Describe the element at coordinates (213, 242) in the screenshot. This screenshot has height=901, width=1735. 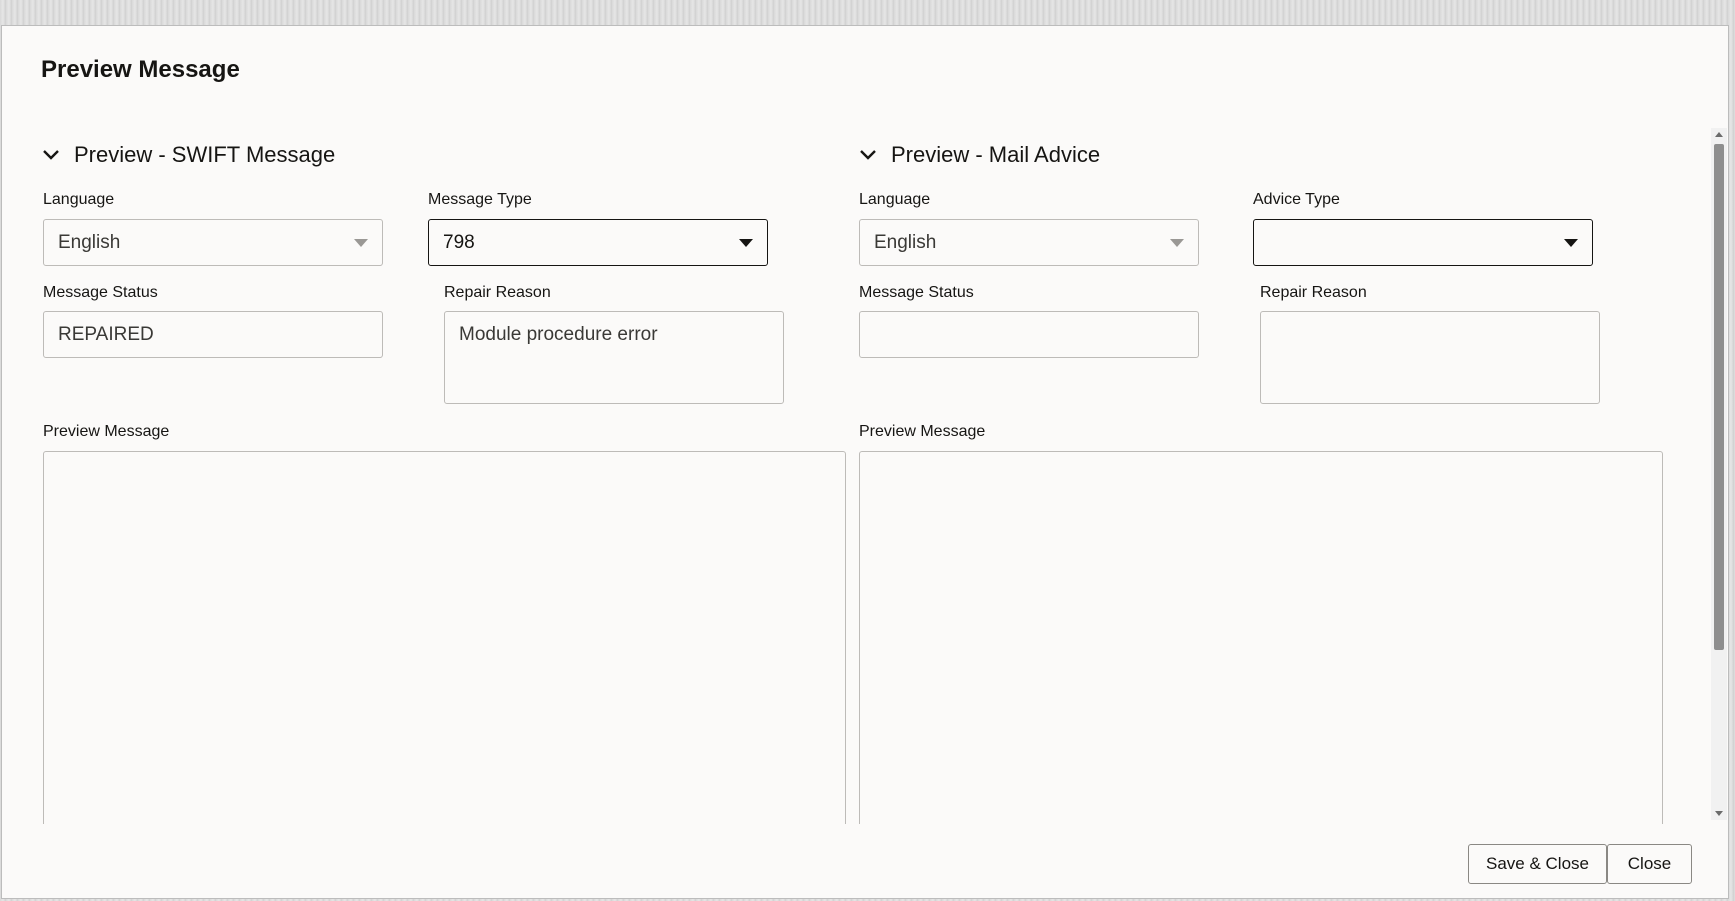
I see `swift-language-select: English` at that location.